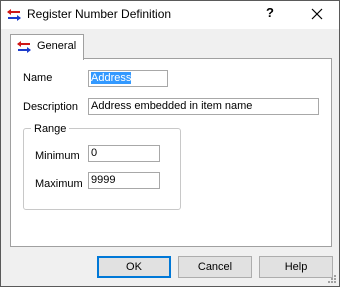 The height and width of the screenshot is (287, 340). Describe the element at coordinates (215, 267) in the screenshot. I see `cancel-button: Cancel` at that location.